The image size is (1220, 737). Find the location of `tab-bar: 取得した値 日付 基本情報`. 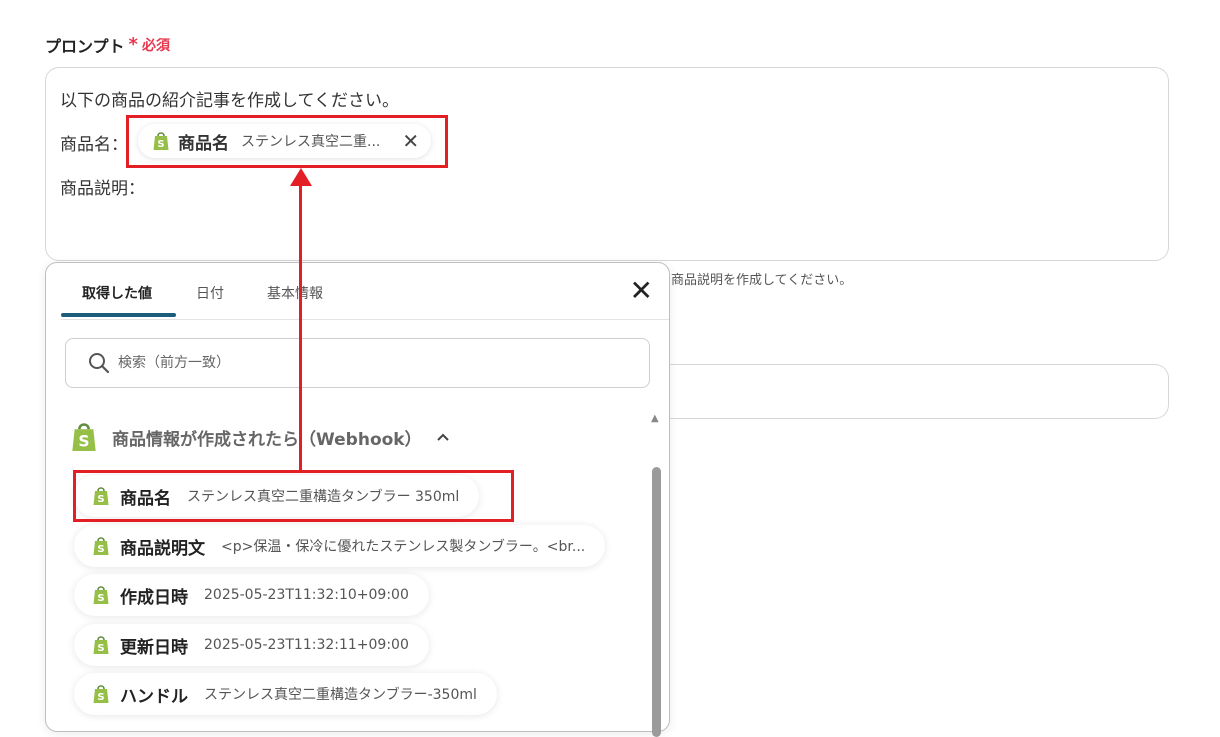

tab-bar: 取得した値 日付 基本情報 is located at coordinates (365, 291).